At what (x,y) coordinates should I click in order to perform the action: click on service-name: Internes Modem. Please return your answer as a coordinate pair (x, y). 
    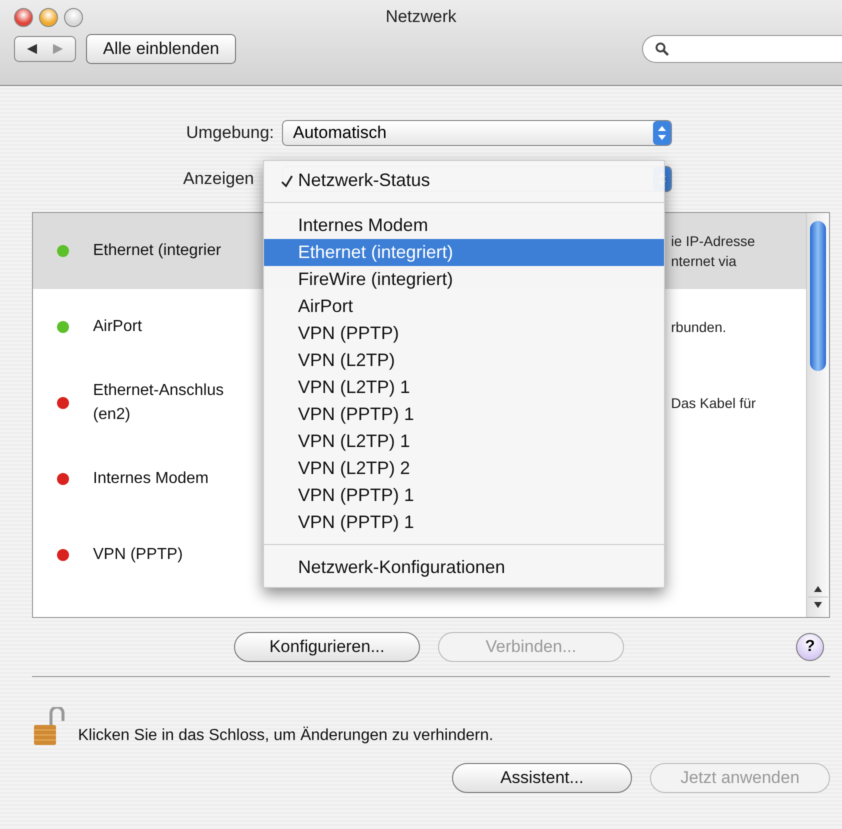
    Looking at the image, I should click on (151, 479).